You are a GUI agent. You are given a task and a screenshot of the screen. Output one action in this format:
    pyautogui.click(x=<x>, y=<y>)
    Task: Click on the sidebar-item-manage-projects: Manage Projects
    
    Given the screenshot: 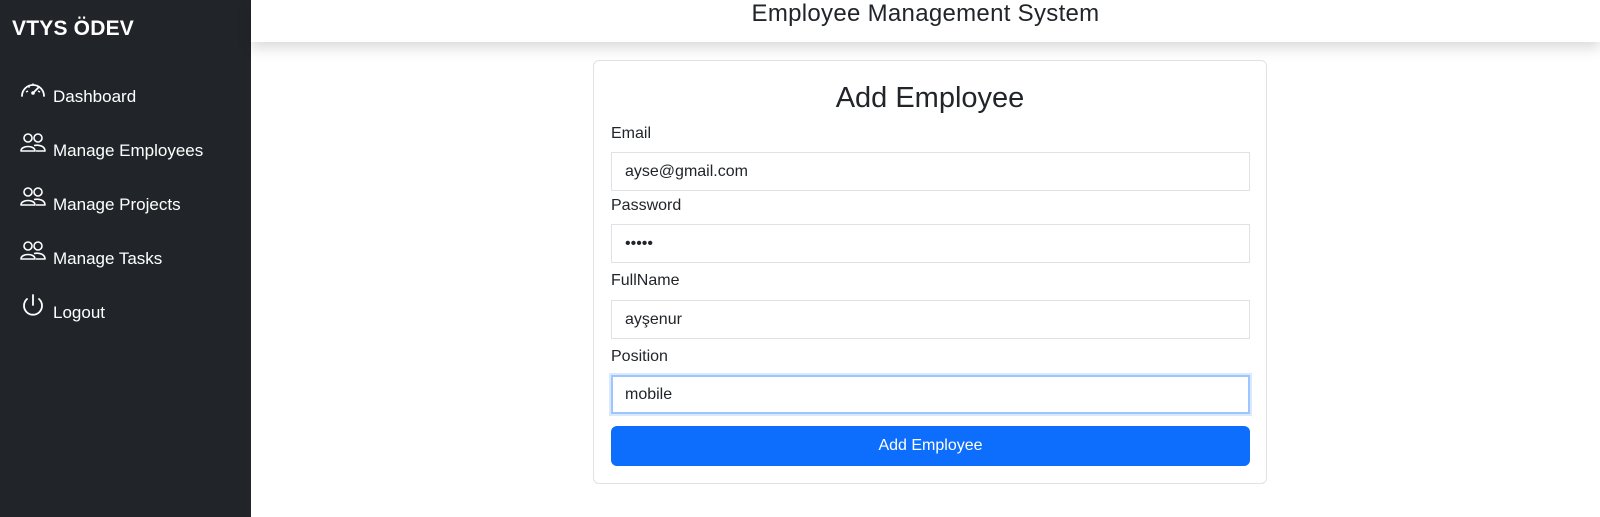 What is the action you would take?
    pyautogui.click(x=125, y=212)
    